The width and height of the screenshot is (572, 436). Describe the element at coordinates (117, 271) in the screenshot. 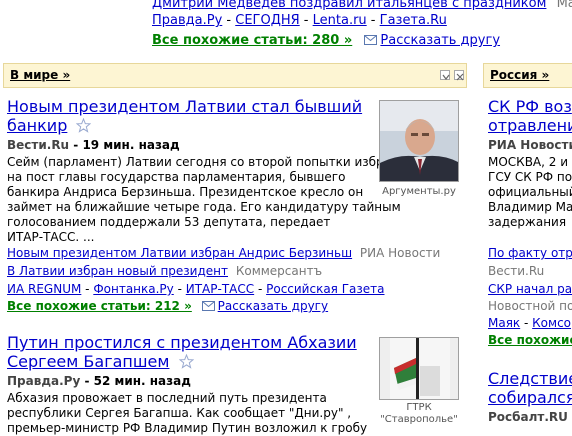

I see `related-link-2: В Латвии избран новый президент` at that location.